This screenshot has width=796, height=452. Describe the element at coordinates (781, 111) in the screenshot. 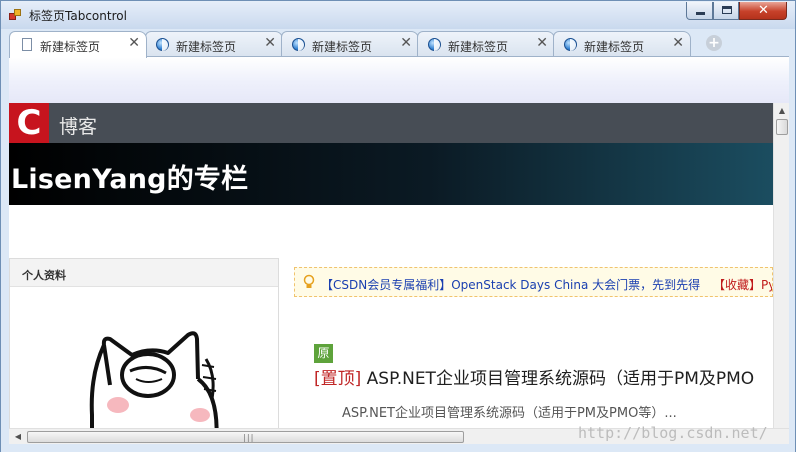

I see `scroll-up-icon: ▲` at that location.